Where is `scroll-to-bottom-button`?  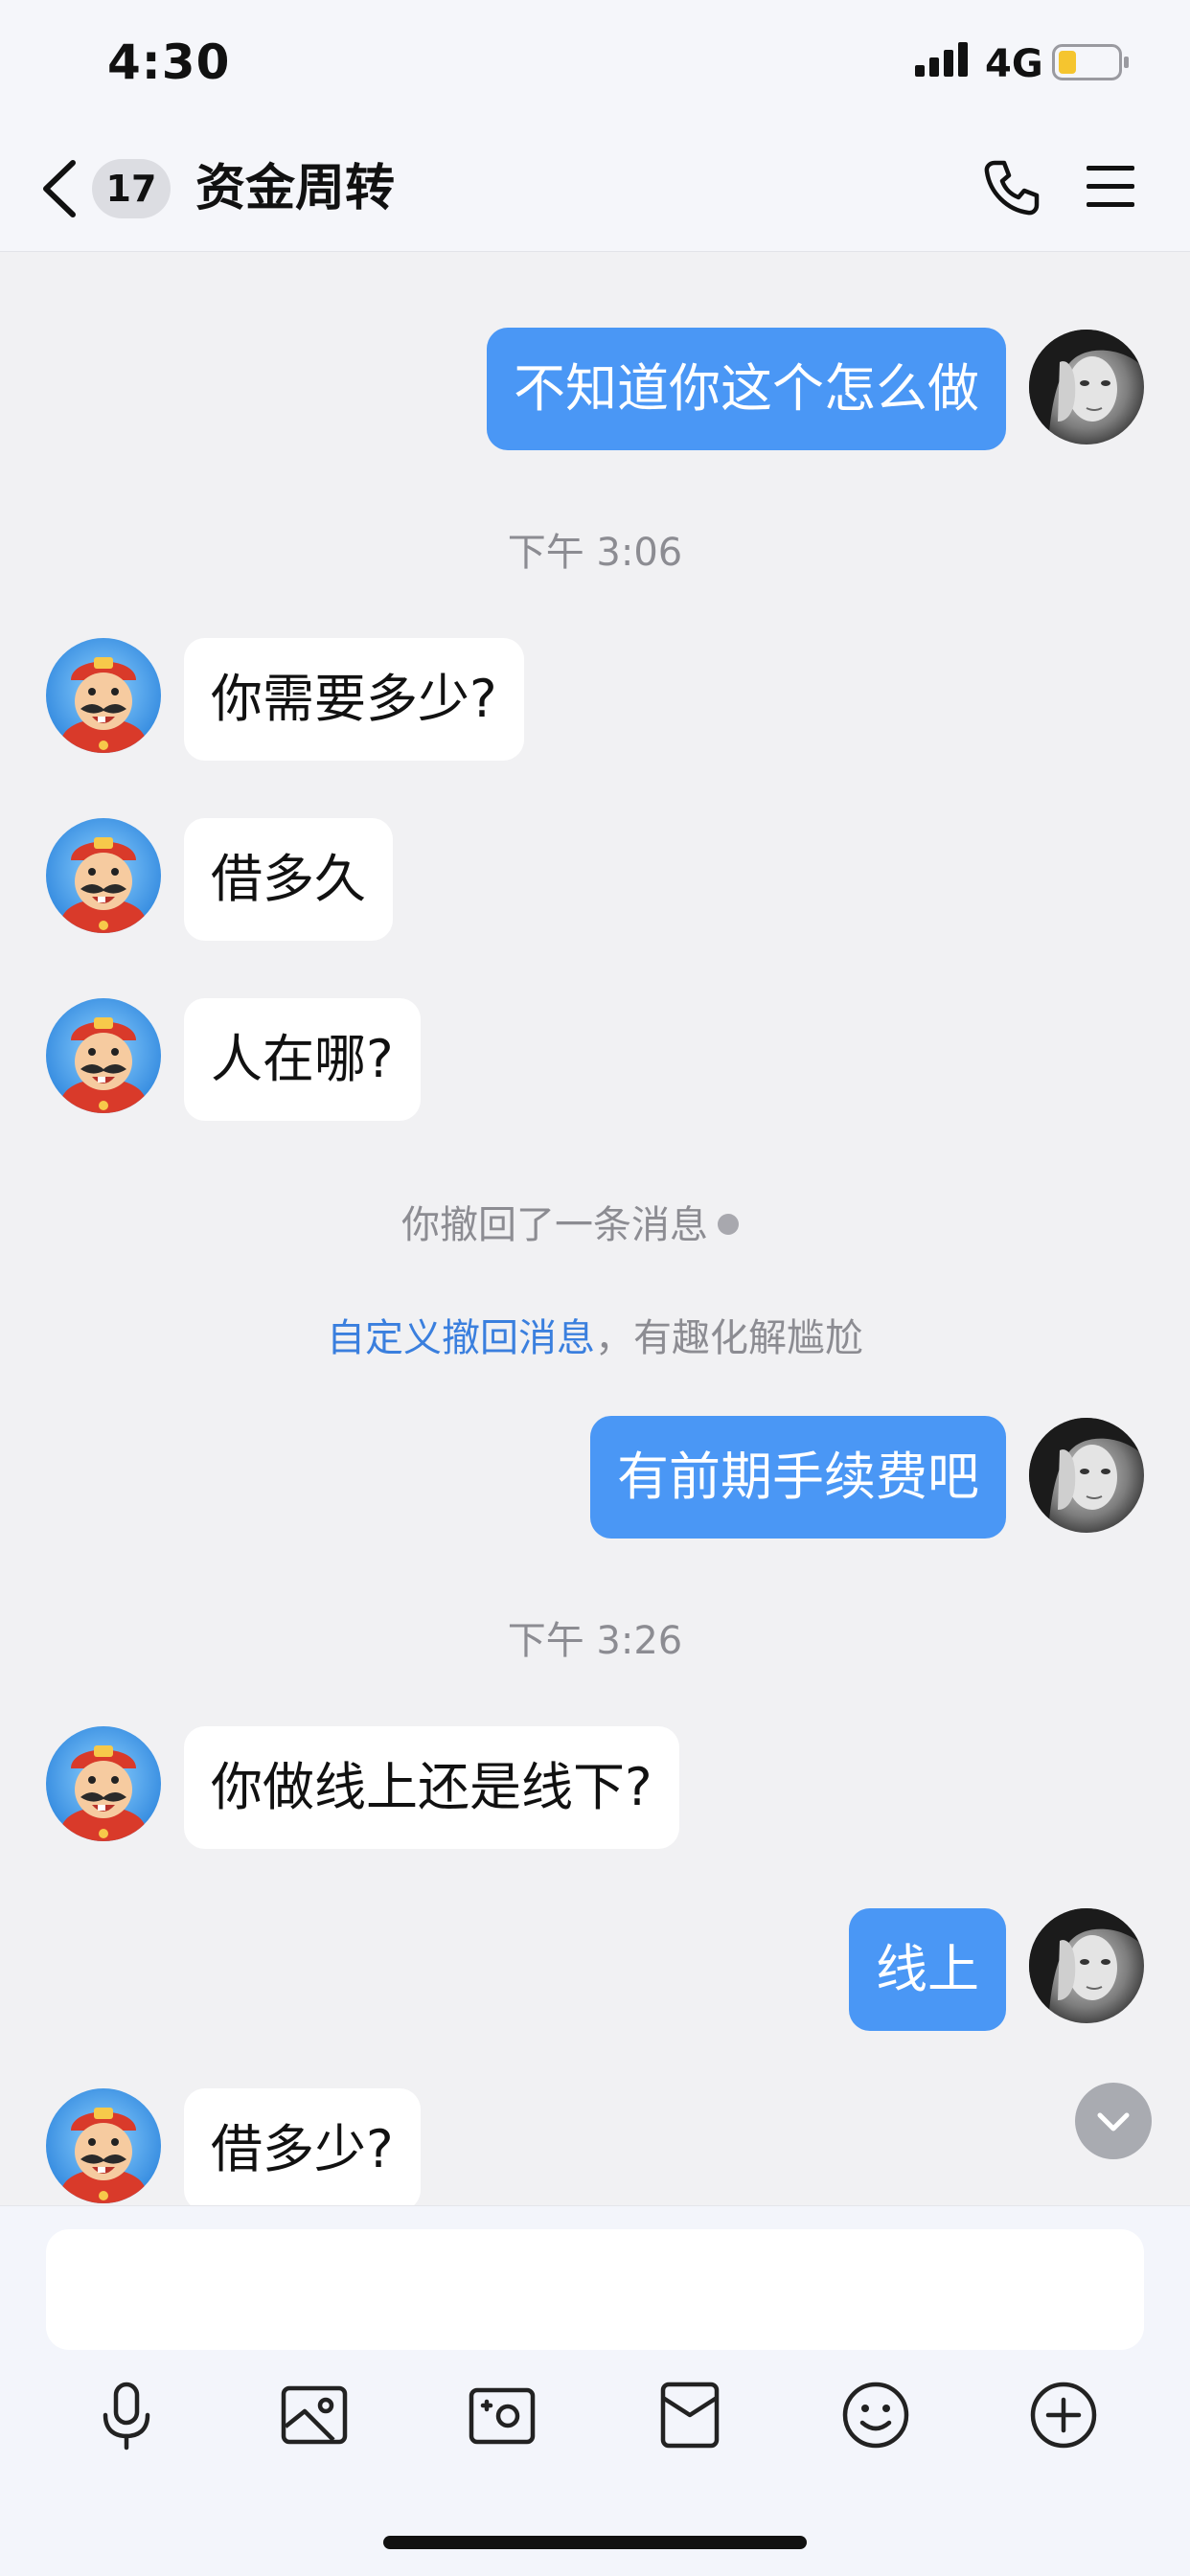 scroll-to-bottom-button is located at coordinates (1113, 2121).